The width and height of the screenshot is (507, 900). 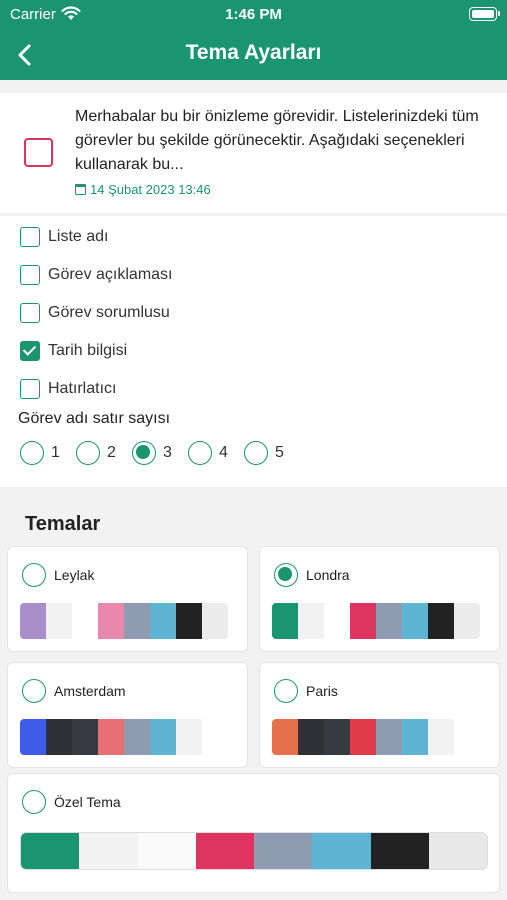 What do you see at coordinates (63, 524) in the screenshot?
I see `themes-heading: Temalar` at bounding box center [63, 524].